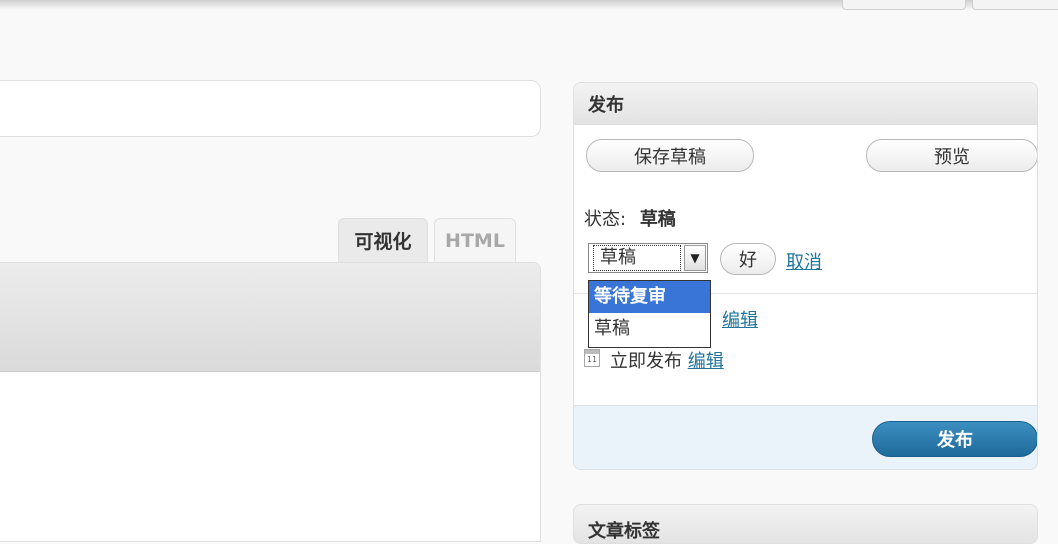 The image size is (1058, 544). What do you see at coordinates (649, 297) in the screenshot?
I see `status-option-pending: 等待复审` at bounding box center [649, 297].